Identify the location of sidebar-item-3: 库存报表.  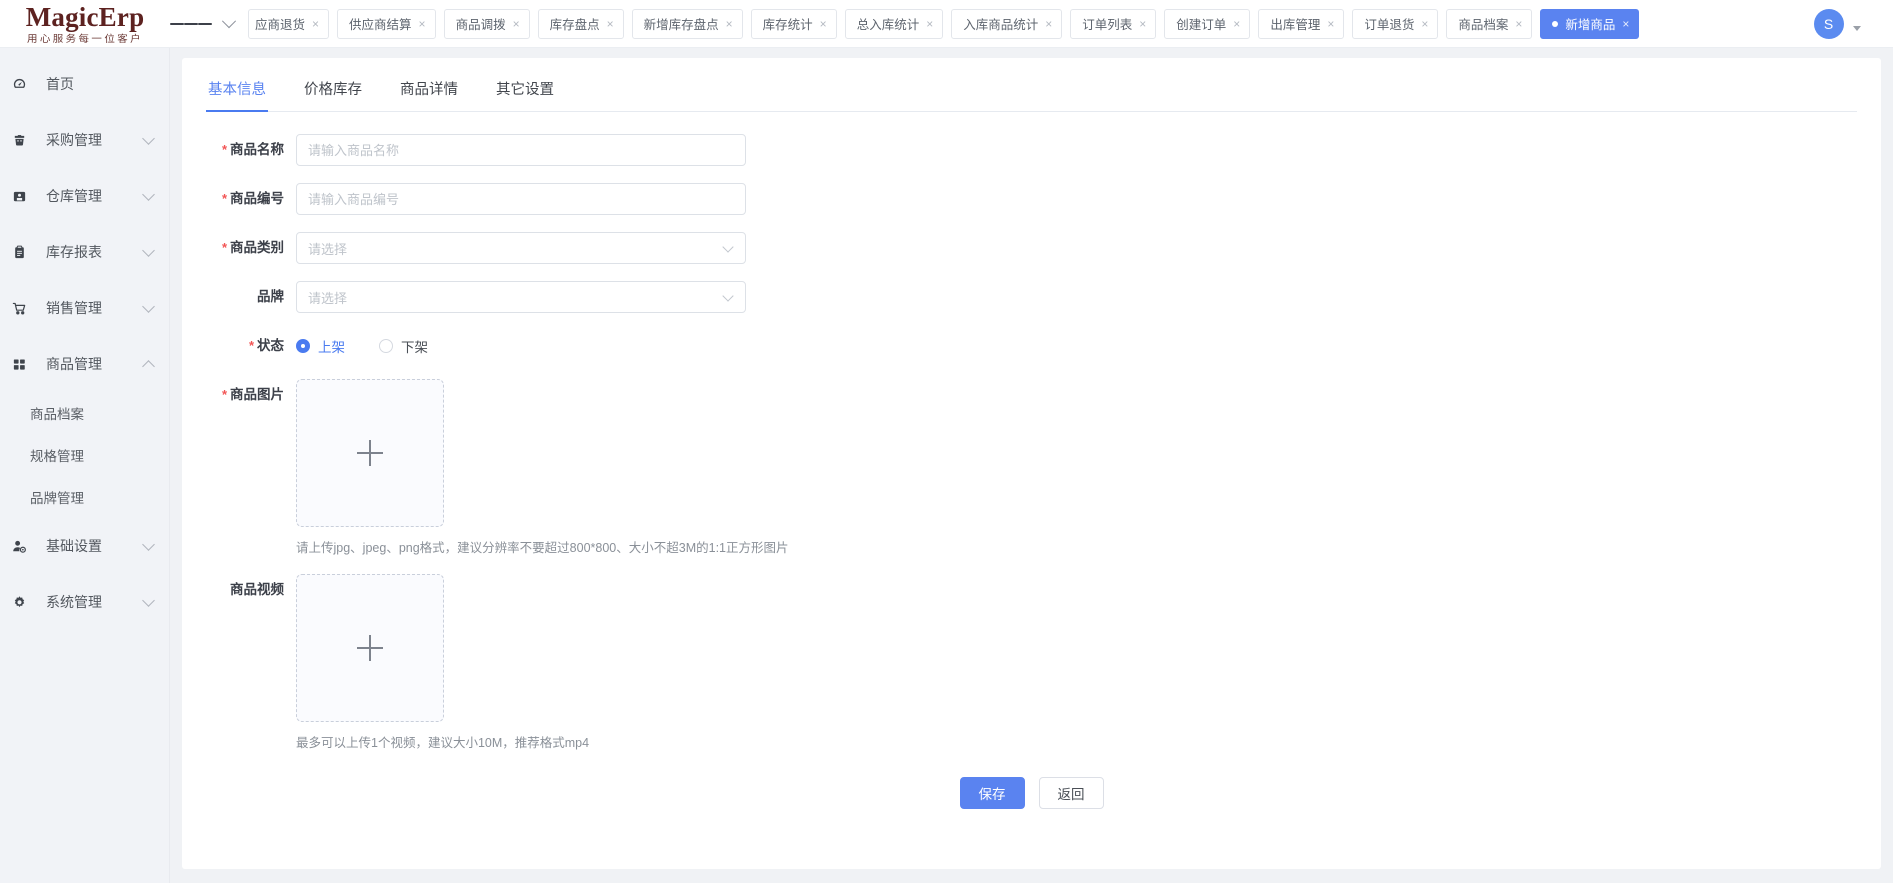
(84, 252).